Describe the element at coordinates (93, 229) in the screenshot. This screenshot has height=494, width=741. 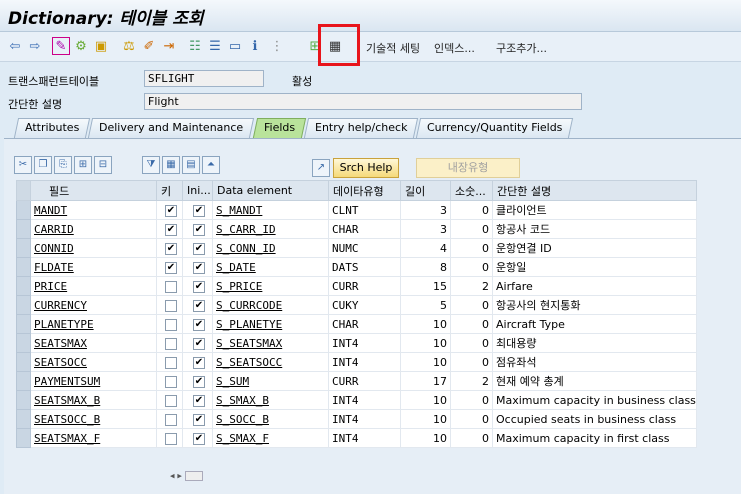
I see `field-name-cell: CARRID` at that location.